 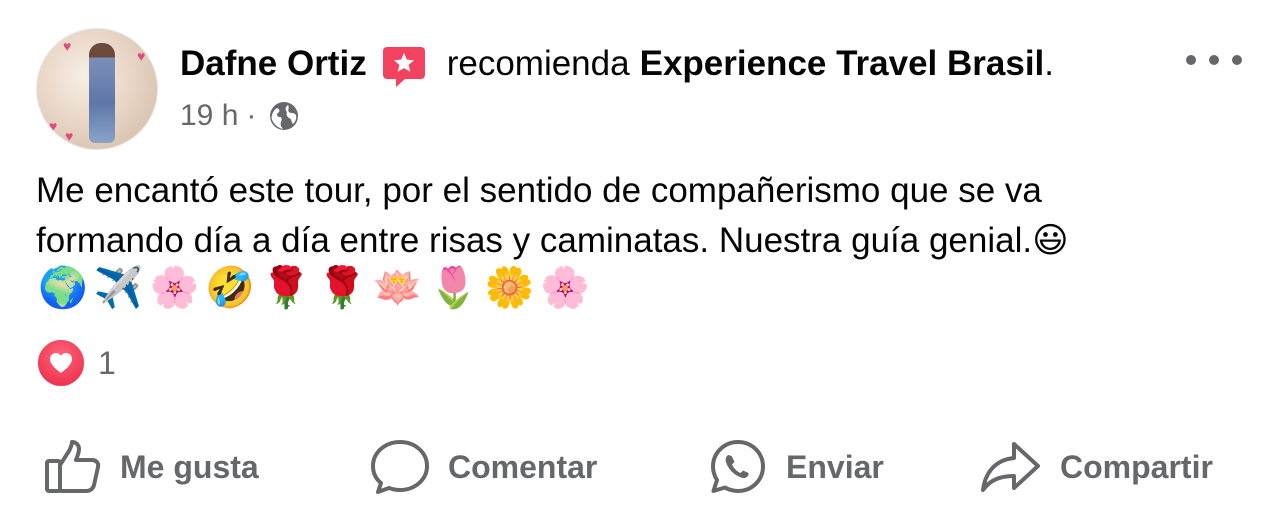 I want to click on reactions-summary: 1, so click(x=76, y=363).